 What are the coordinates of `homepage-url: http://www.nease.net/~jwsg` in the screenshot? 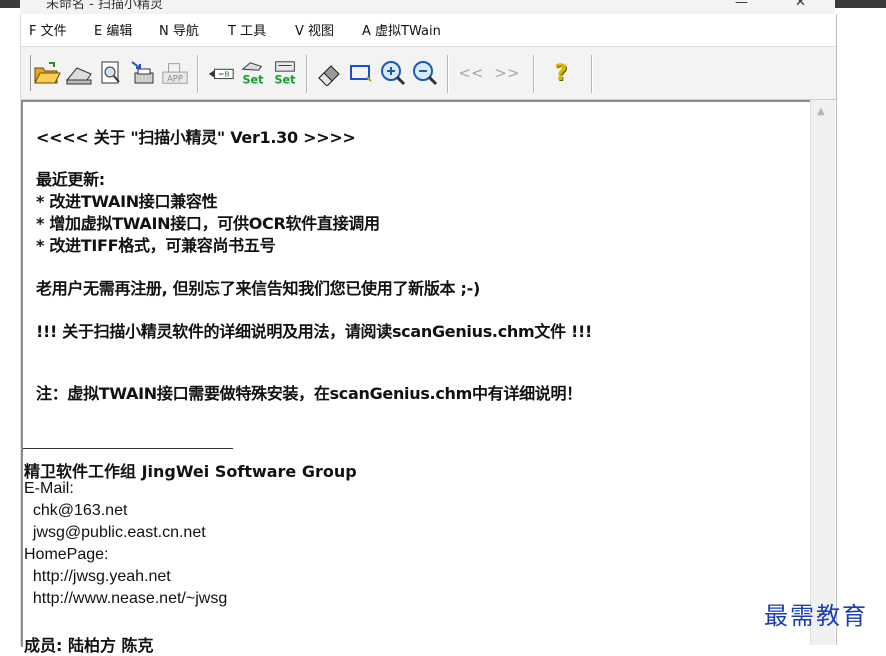 It's located at (126, 598).